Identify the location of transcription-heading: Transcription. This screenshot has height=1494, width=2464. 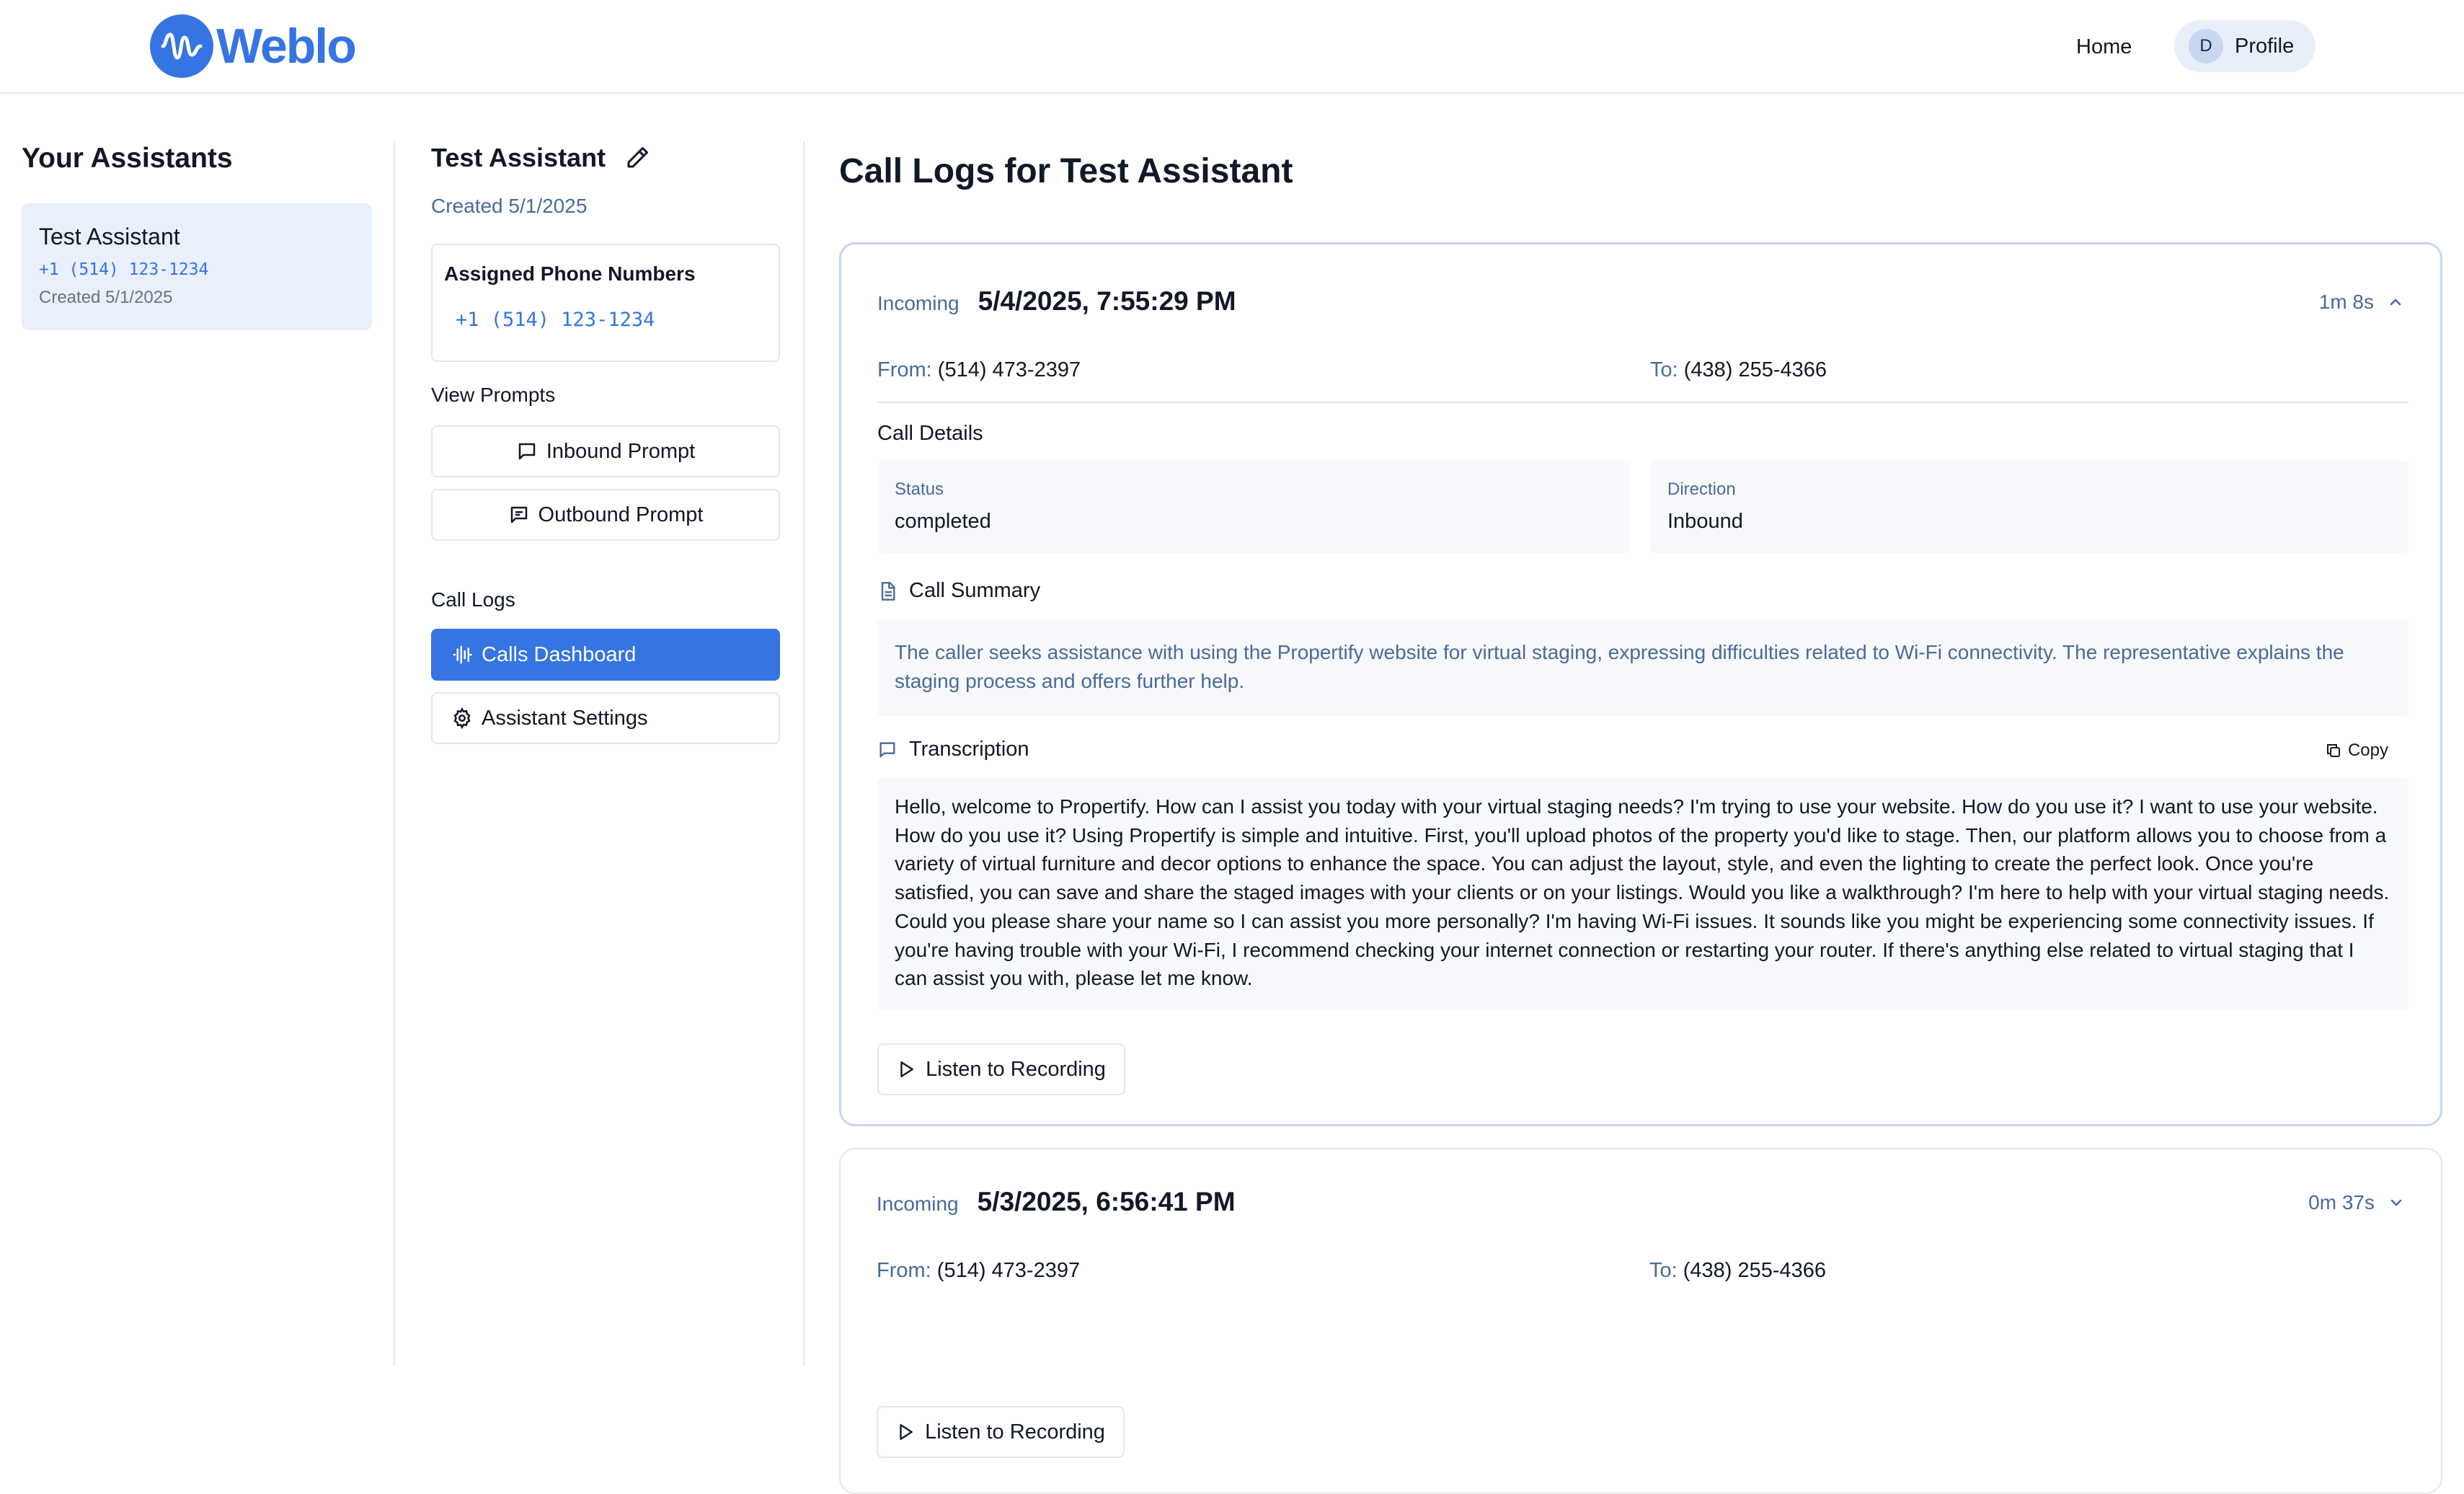
(953, 749).